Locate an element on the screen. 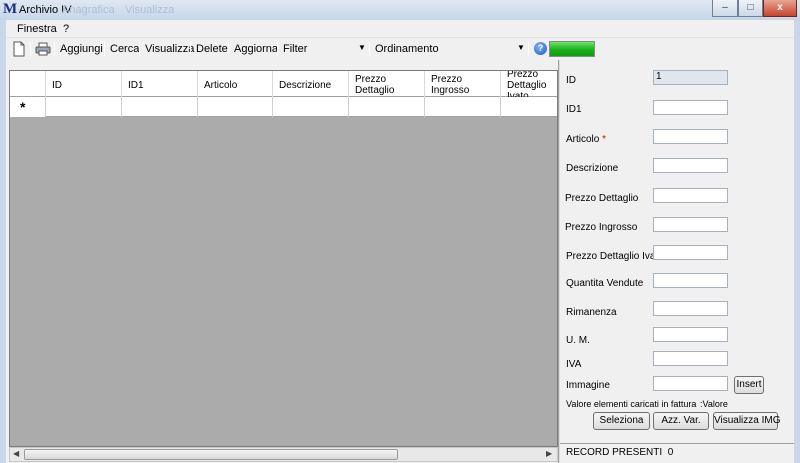 The image size is (800, 463). label-articolo: Articolo * is located at coordinates (586, 139).